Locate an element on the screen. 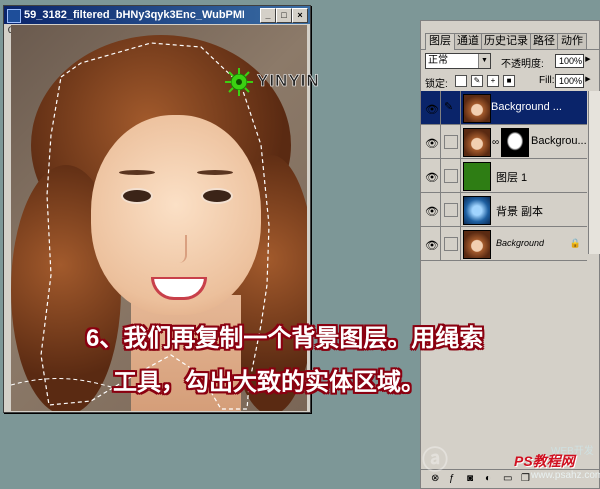  layer-row: 👁 图层 1 is located at coordinates (504, 176).